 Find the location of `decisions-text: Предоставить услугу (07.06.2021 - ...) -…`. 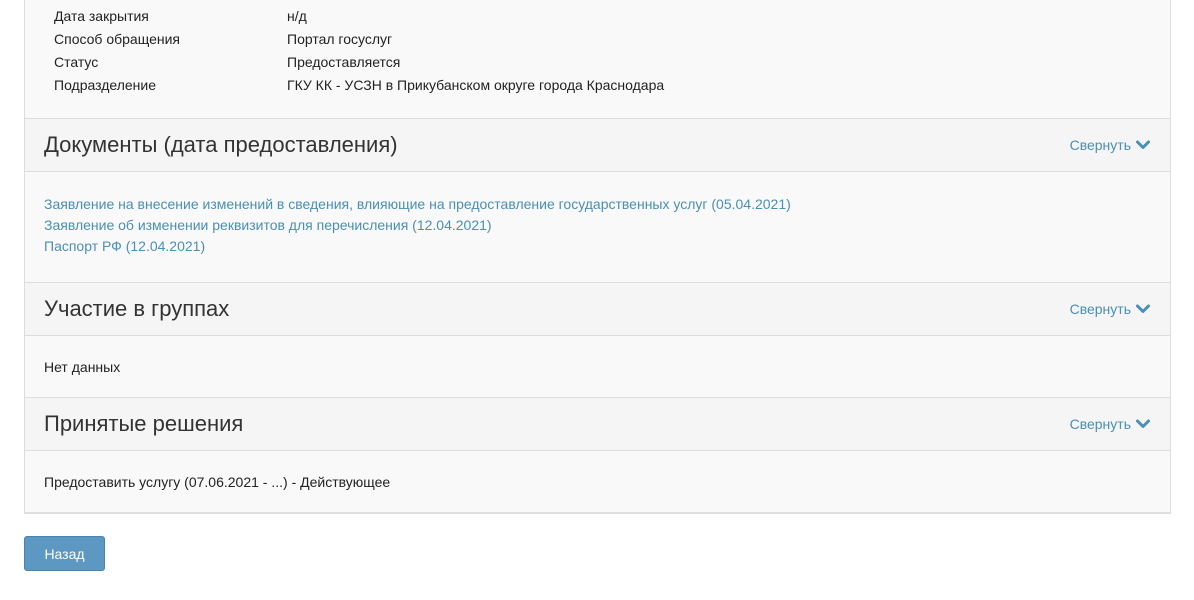

decisions-text: Предоставить услугу (07.06.2021 - ...) -… is located at coordinates (217, 481).